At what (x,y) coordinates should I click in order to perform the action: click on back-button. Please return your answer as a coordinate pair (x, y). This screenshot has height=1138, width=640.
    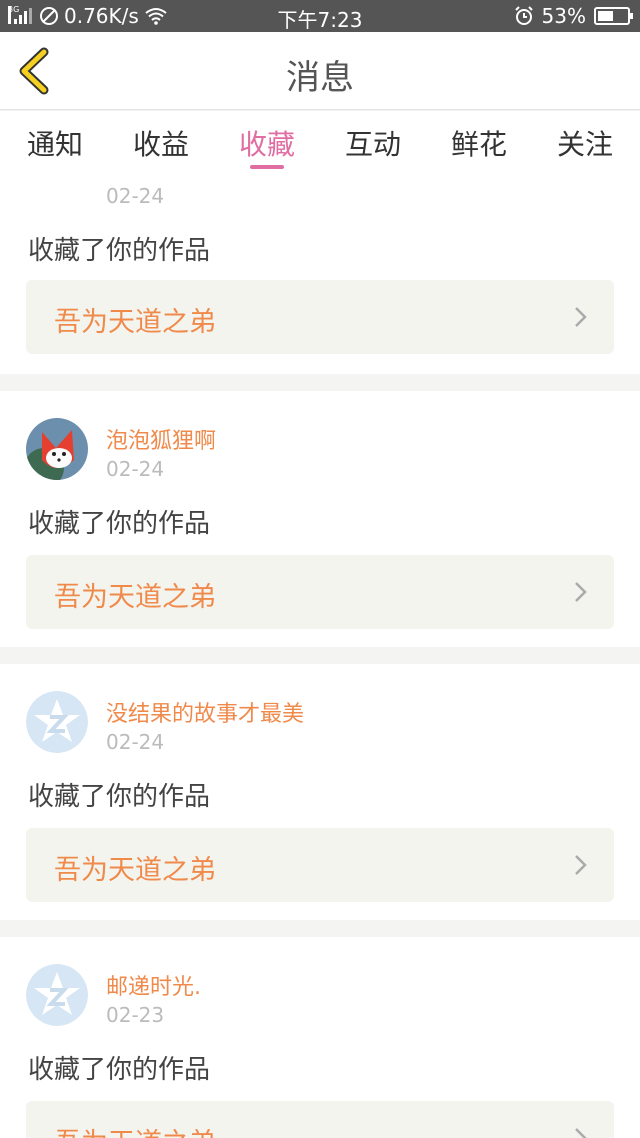
    Looking at the image, I should click on (36, 71).